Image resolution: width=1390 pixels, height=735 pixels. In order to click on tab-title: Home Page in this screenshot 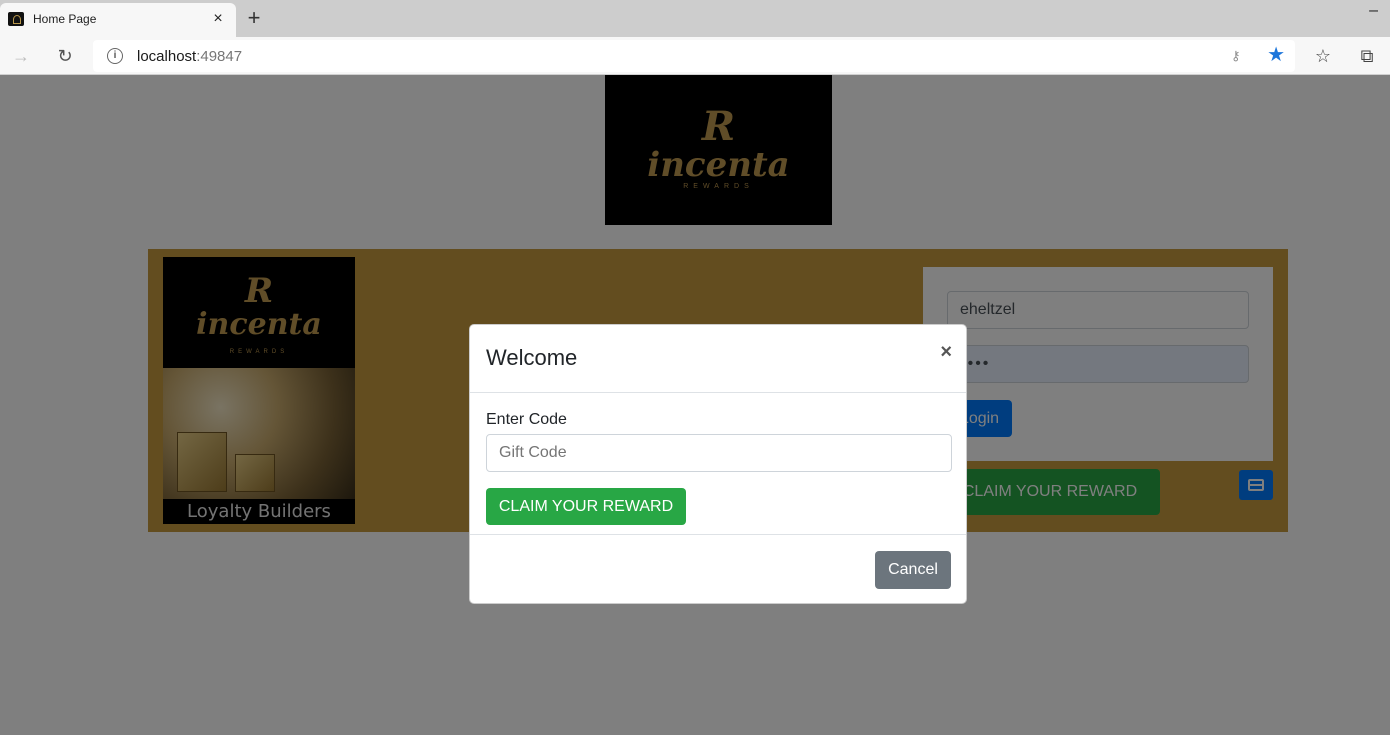, I will do `click(65, 19)`.